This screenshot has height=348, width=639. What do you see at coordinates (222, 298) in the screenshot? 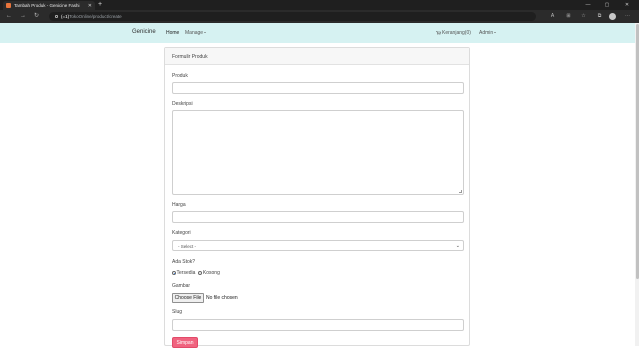
I see `file-status: No file chosen` at bounding box center [222, 298].